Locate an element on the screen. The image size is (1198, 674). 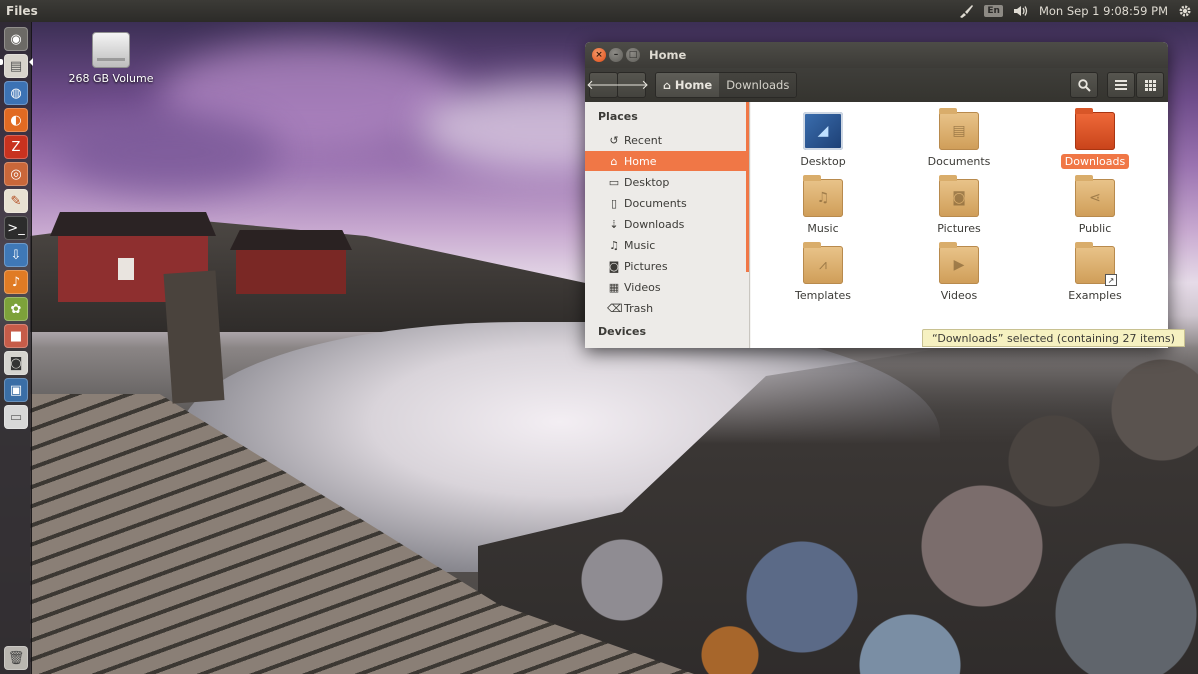
drive-icon: ▭ is located at coordinates (16, 417).